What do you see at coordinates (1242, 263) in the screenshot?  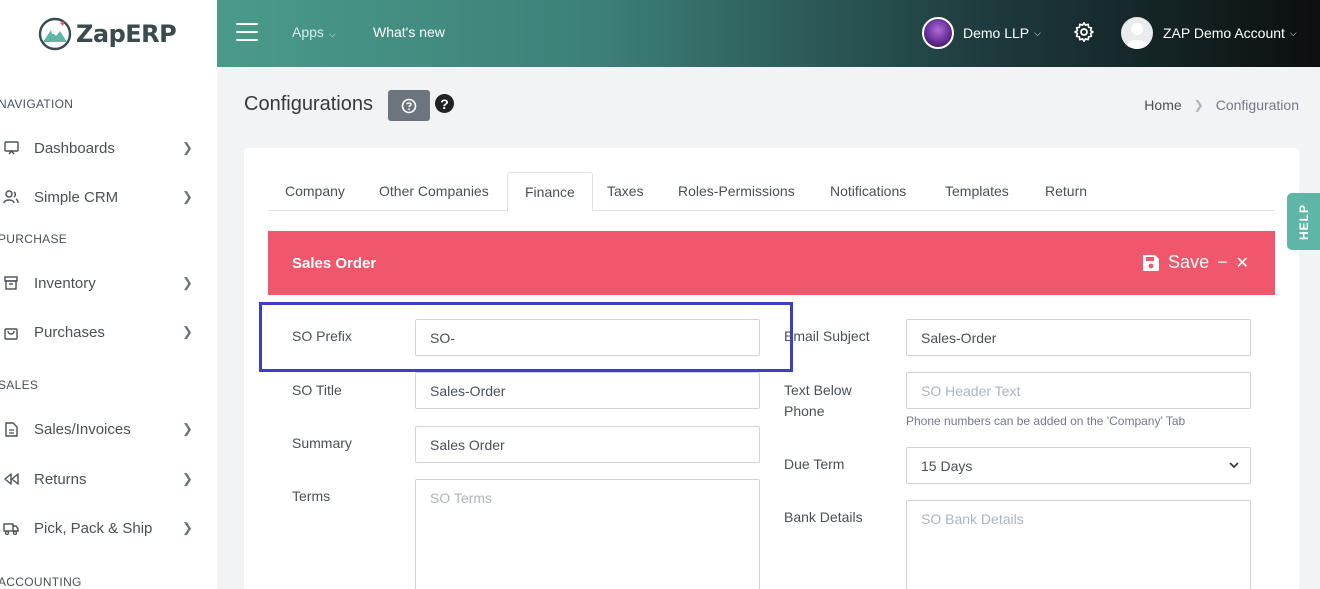 I see `close-icon: ✕` at bounding box center [1242, 263].